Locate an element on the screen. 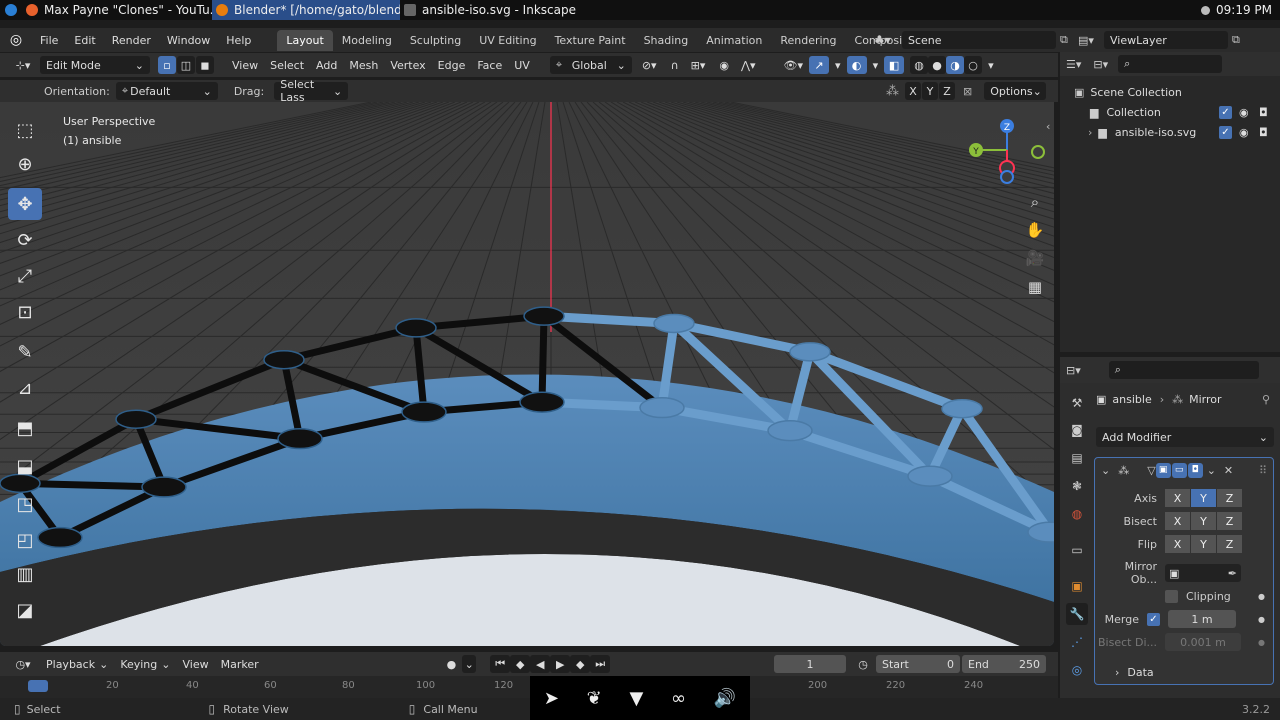 The height and width of the screenshot is (720, 1280). mirror-z-button: Z is located at coordinates (947, 91).